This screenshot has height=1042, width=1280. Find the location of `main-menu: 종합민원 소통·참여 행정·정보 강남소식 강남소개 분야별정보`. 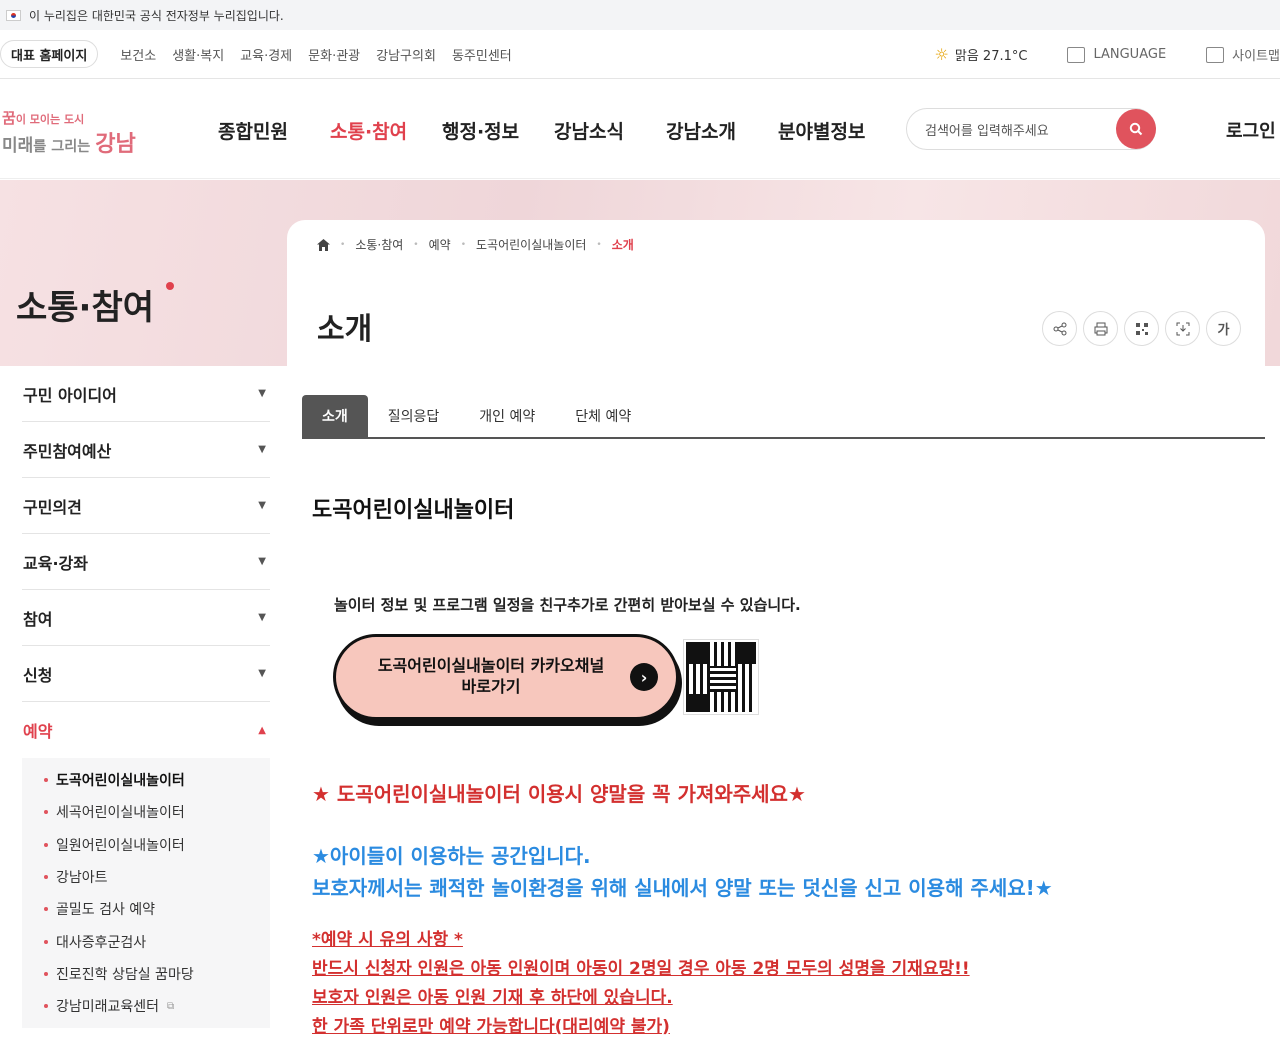

main-menu: 종합민원 소통·참여 행정·정보 강남소식 강남소개 분야별정보 is located at coordinates (554, 130).